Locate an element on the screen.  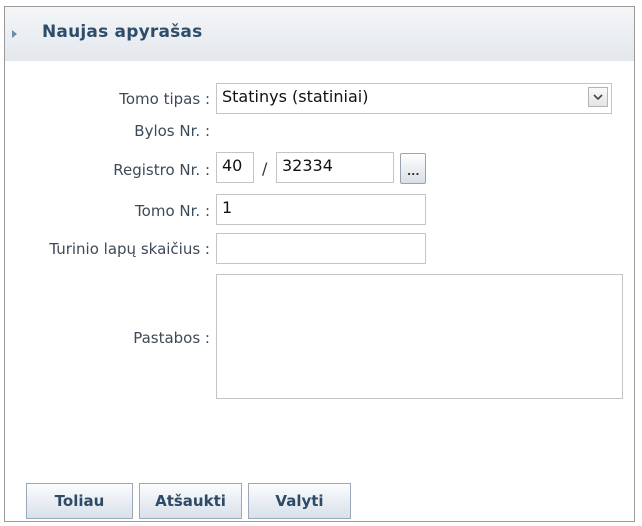
panel-header: Naujas apyrašas is located at coordinates (319, 34).